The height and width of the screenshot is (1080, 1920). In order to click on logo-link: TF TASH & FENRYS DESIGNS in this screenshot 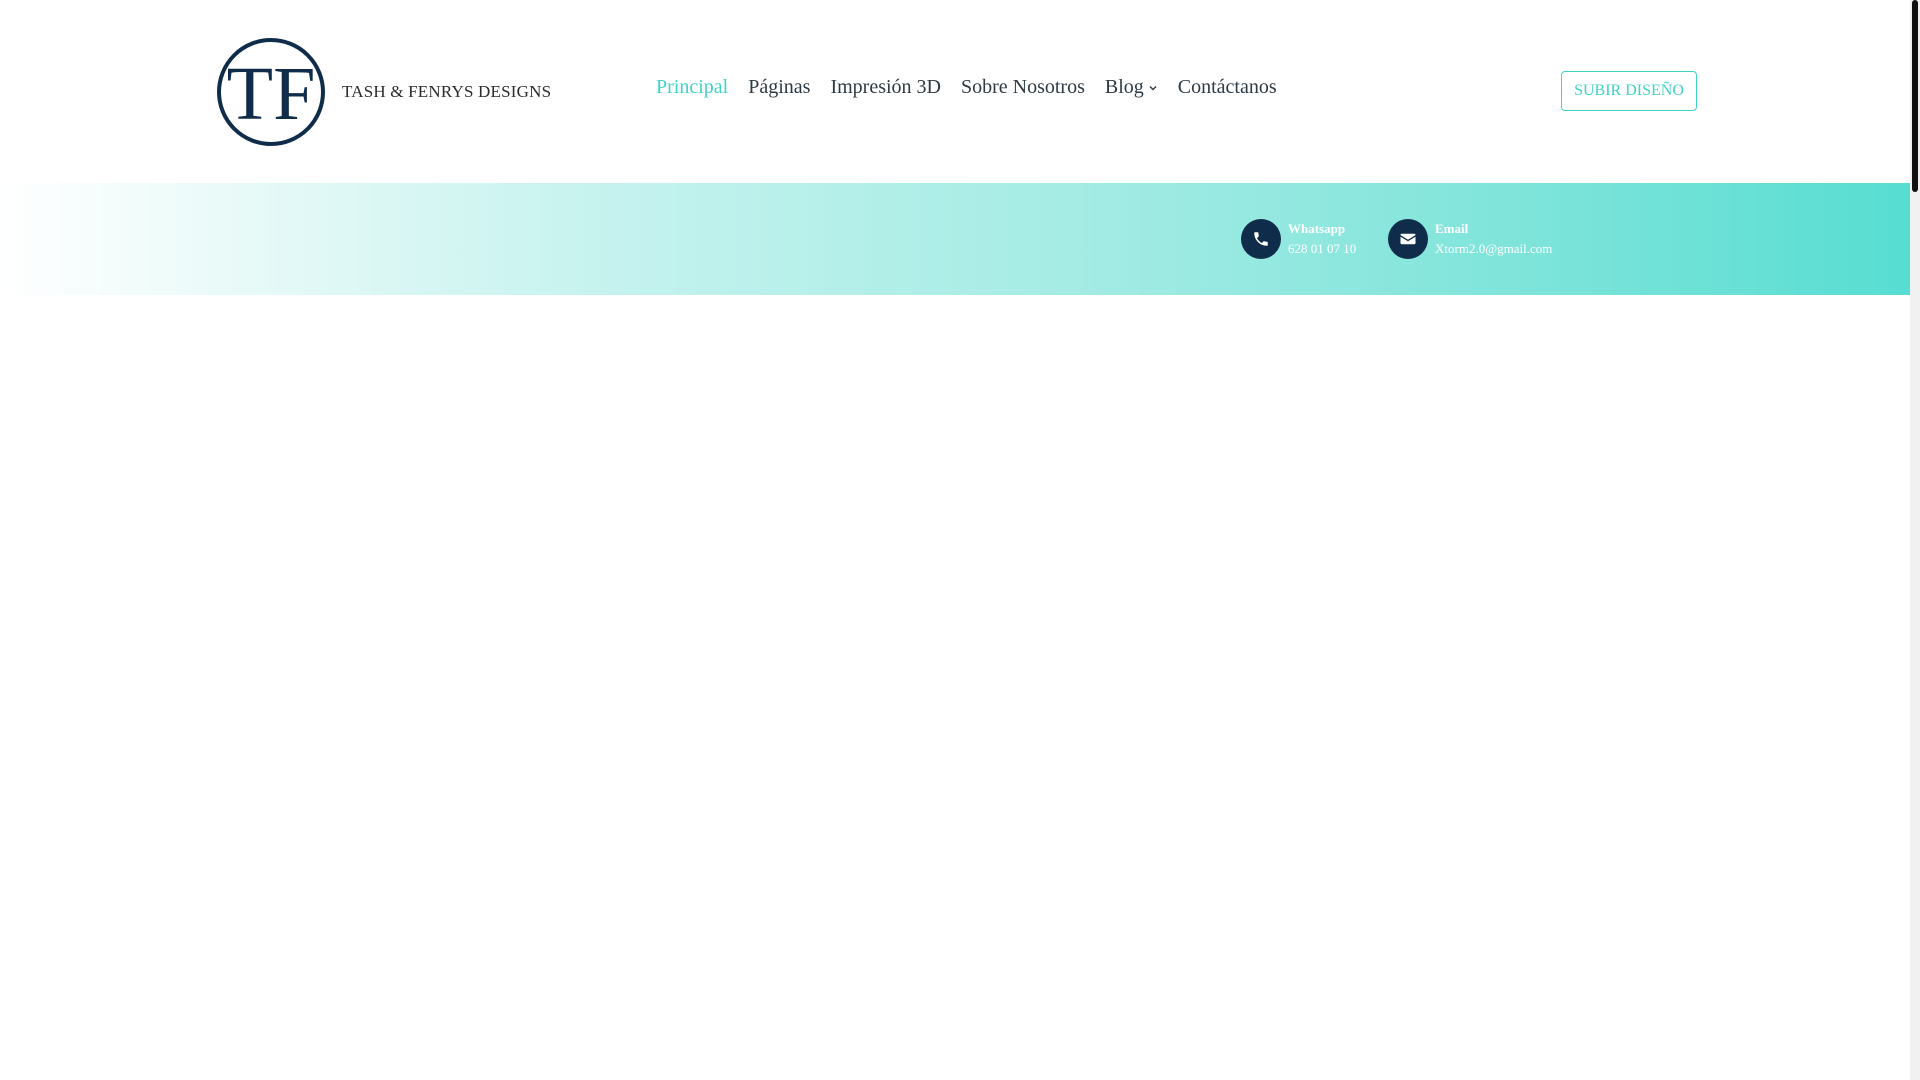, I will do `click(383, 92)`.